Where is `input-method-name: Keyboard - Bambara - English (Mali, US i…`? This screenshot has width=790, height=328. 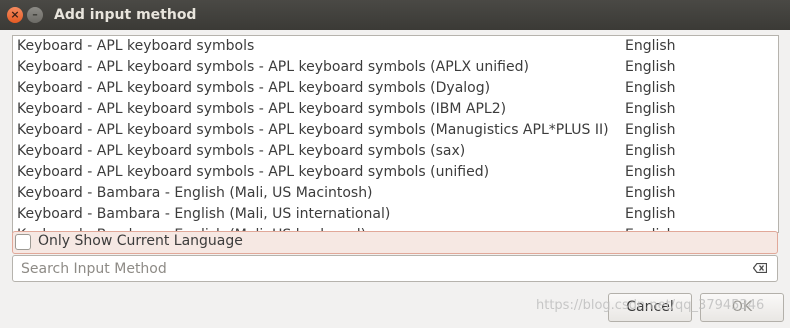
input-method-name: Keyboard - Bambara - English (Mali, US i… is located at coordinates (204, 214).